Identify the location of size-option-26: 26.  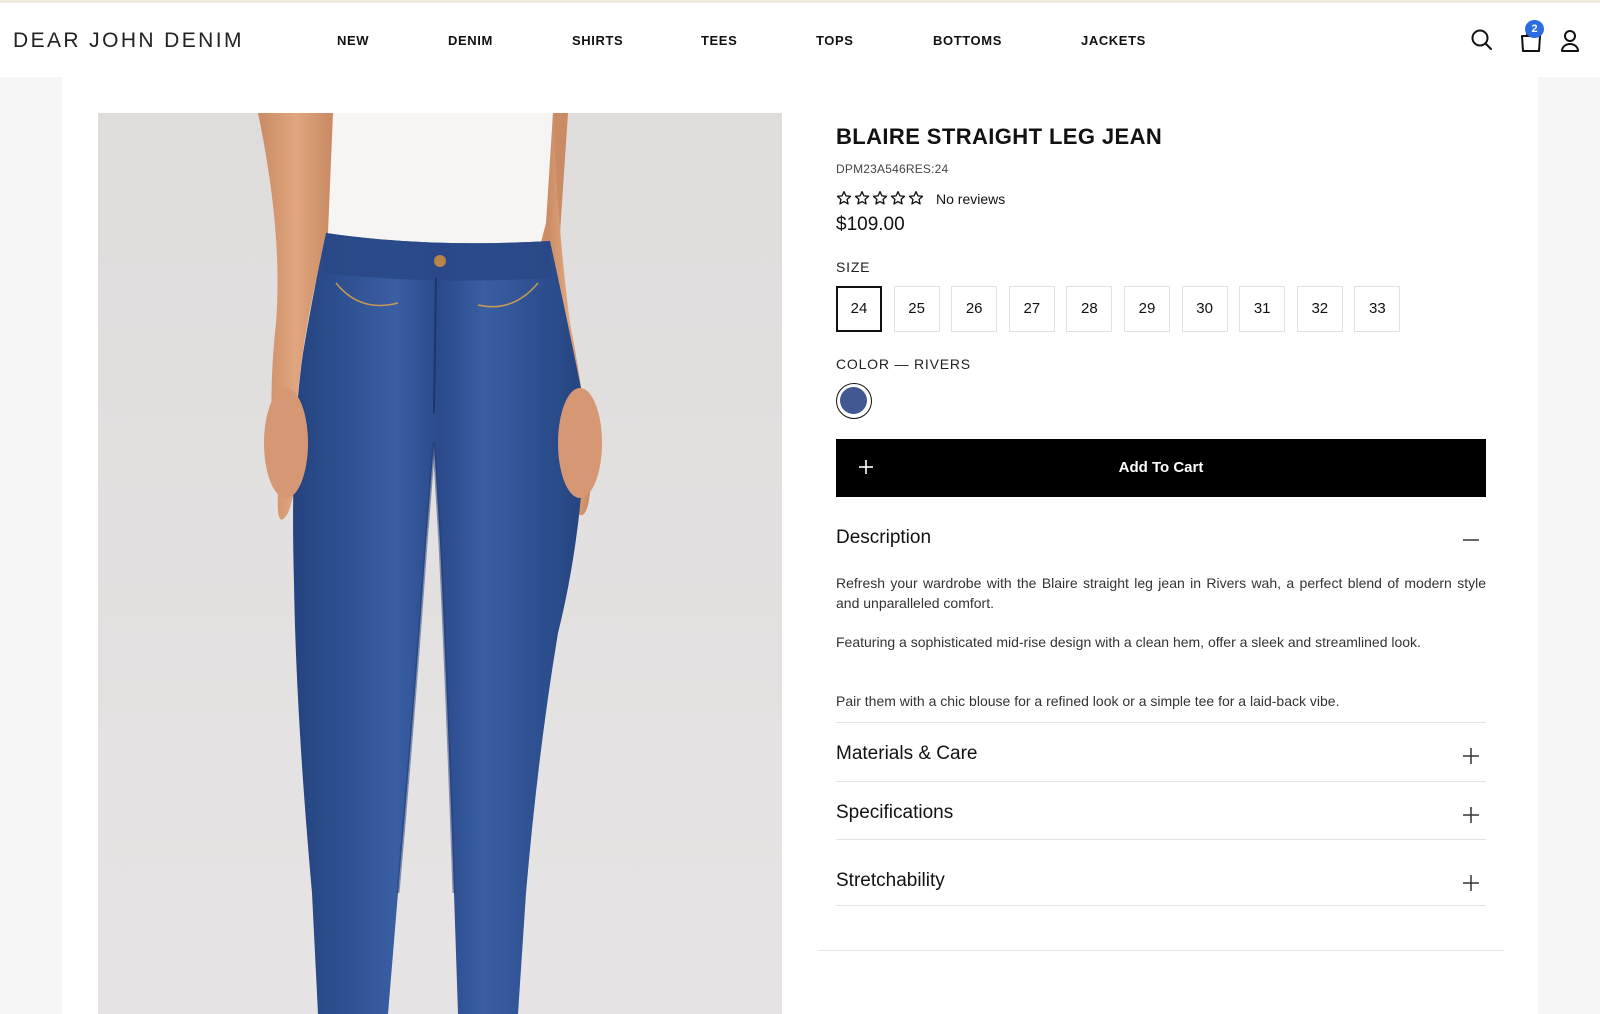
(974, 309).